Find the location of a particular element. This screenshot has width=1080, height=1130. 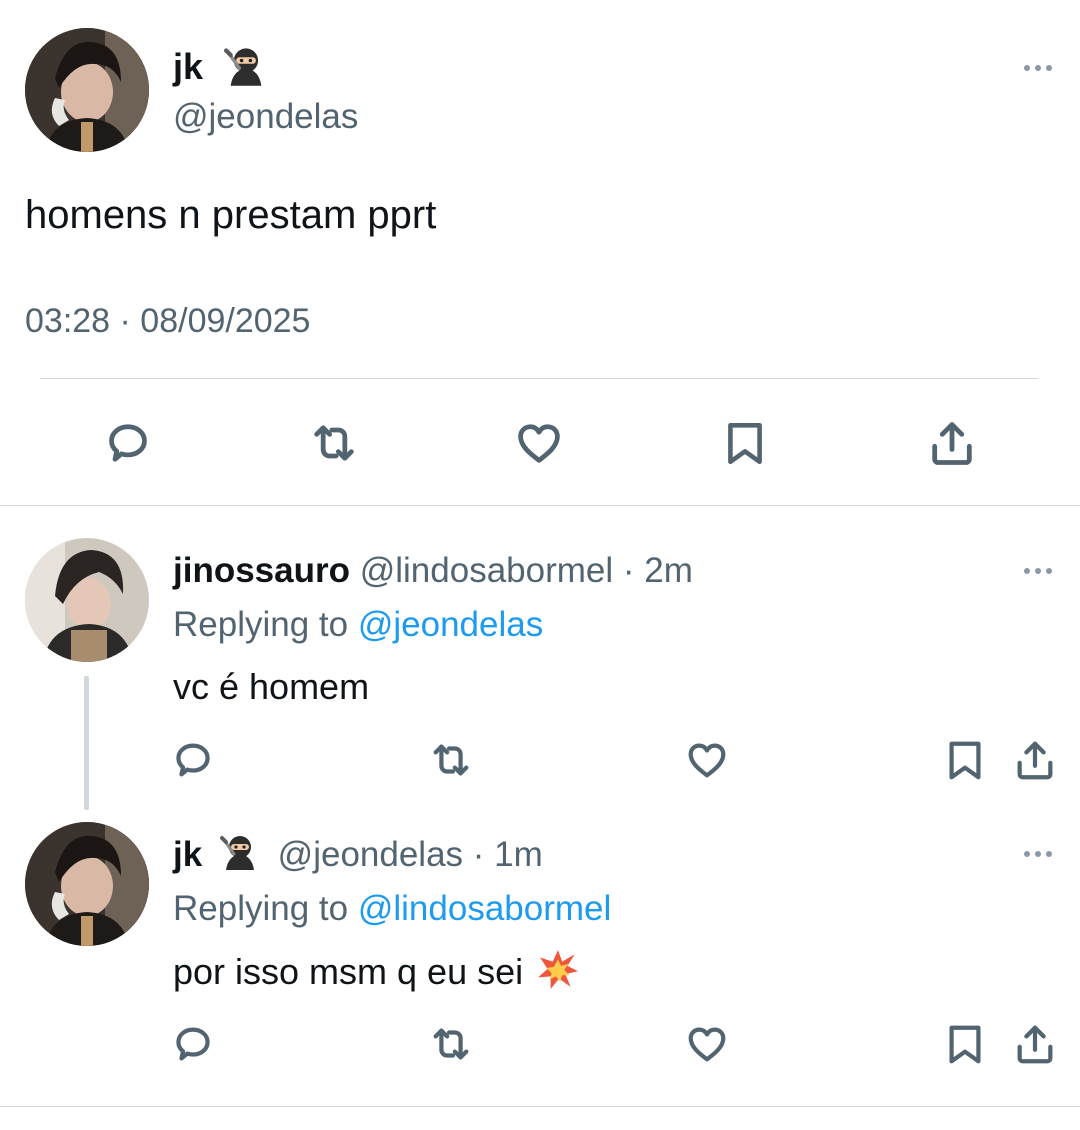

reply-header: jinossauro @lindosabormel · 2m is located at coordinates (433, 571).